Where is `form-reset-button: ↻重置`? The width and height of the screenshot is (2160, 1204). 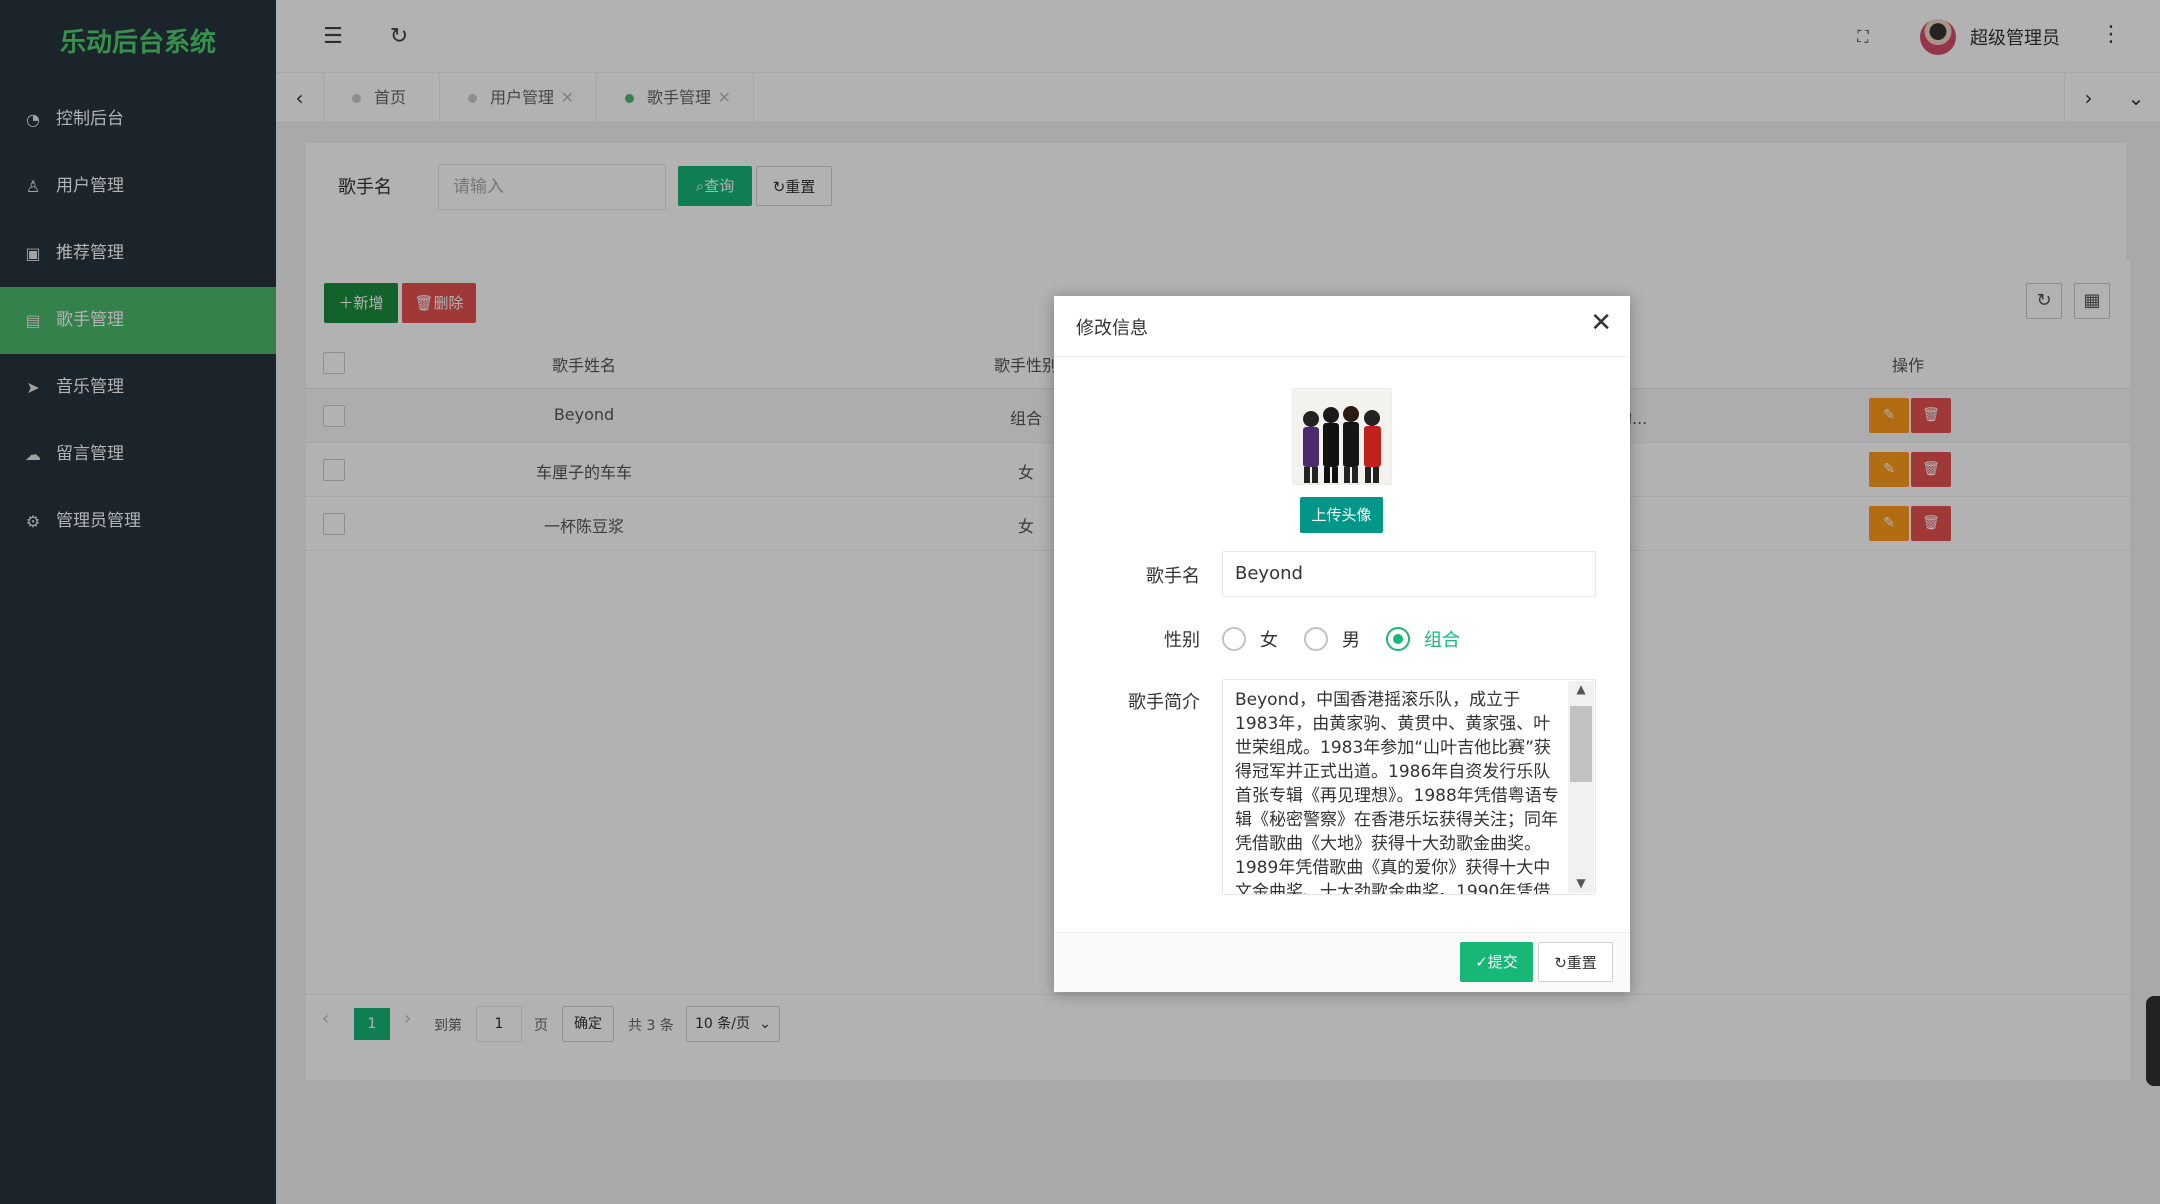
form-reset-button: ↻重置 is located at coordinates (1575, 962).